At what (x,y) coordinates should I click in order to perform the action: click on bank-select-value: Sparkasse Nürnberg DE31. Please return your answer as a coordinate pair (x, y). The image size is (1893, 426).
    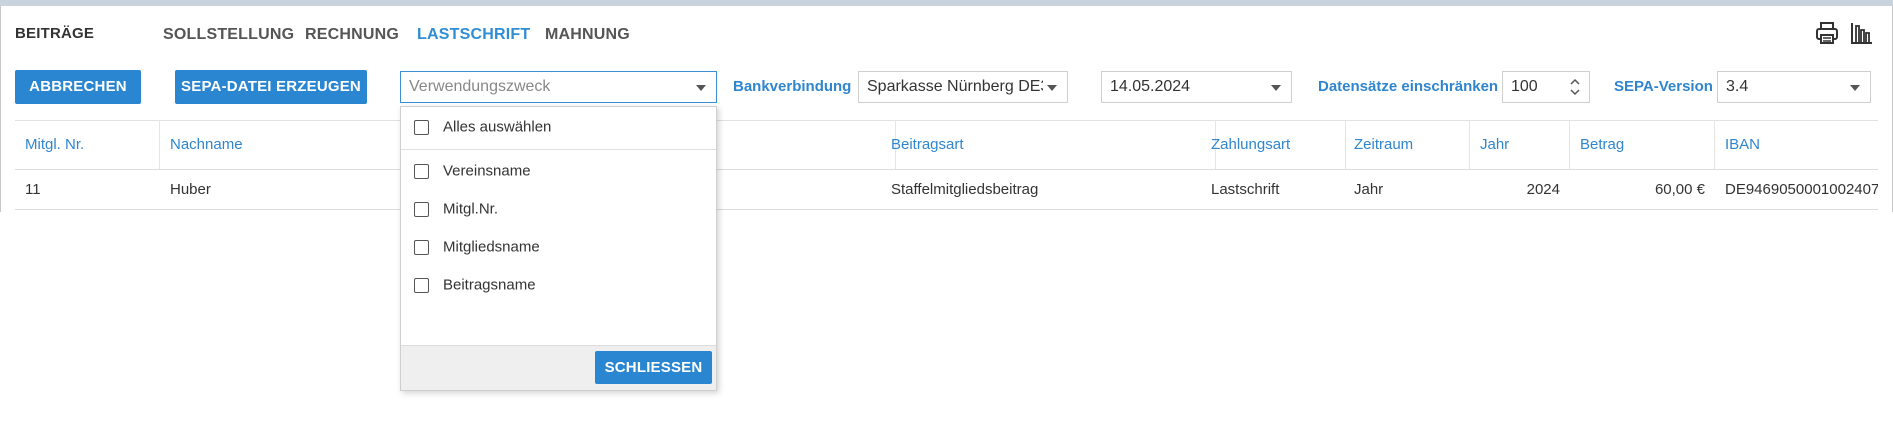
    Looking at the image, I should click on (955, 86).